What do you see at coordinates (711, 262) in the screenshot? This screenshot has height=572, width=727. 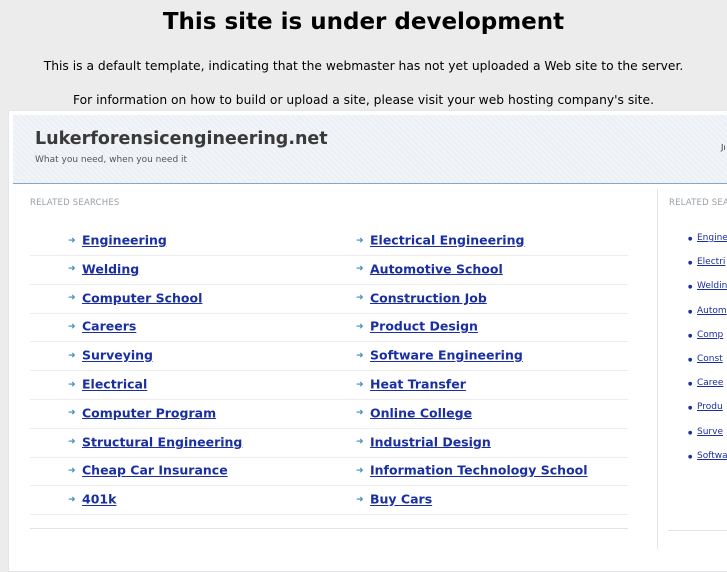 I see `side-related-link: Electri` at bounding box center [711, 262].